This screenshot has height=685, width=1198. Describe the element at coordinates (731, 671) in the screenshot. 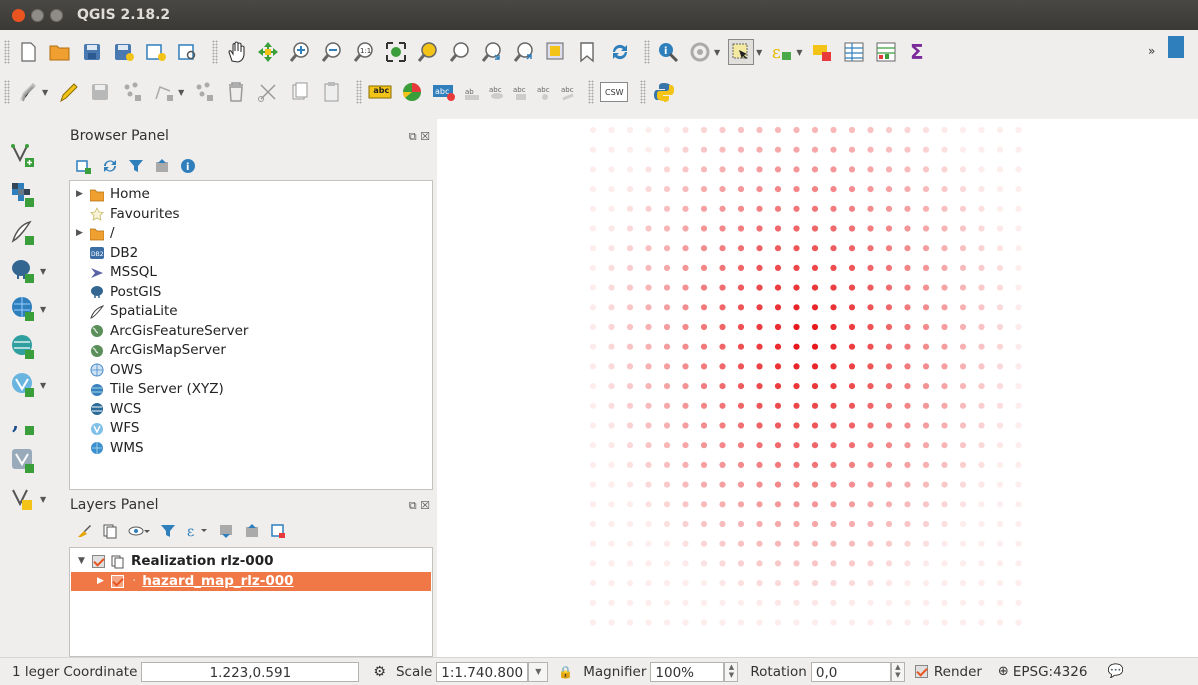

I see `magnifier-spinner: ▲ ▼` at that location.